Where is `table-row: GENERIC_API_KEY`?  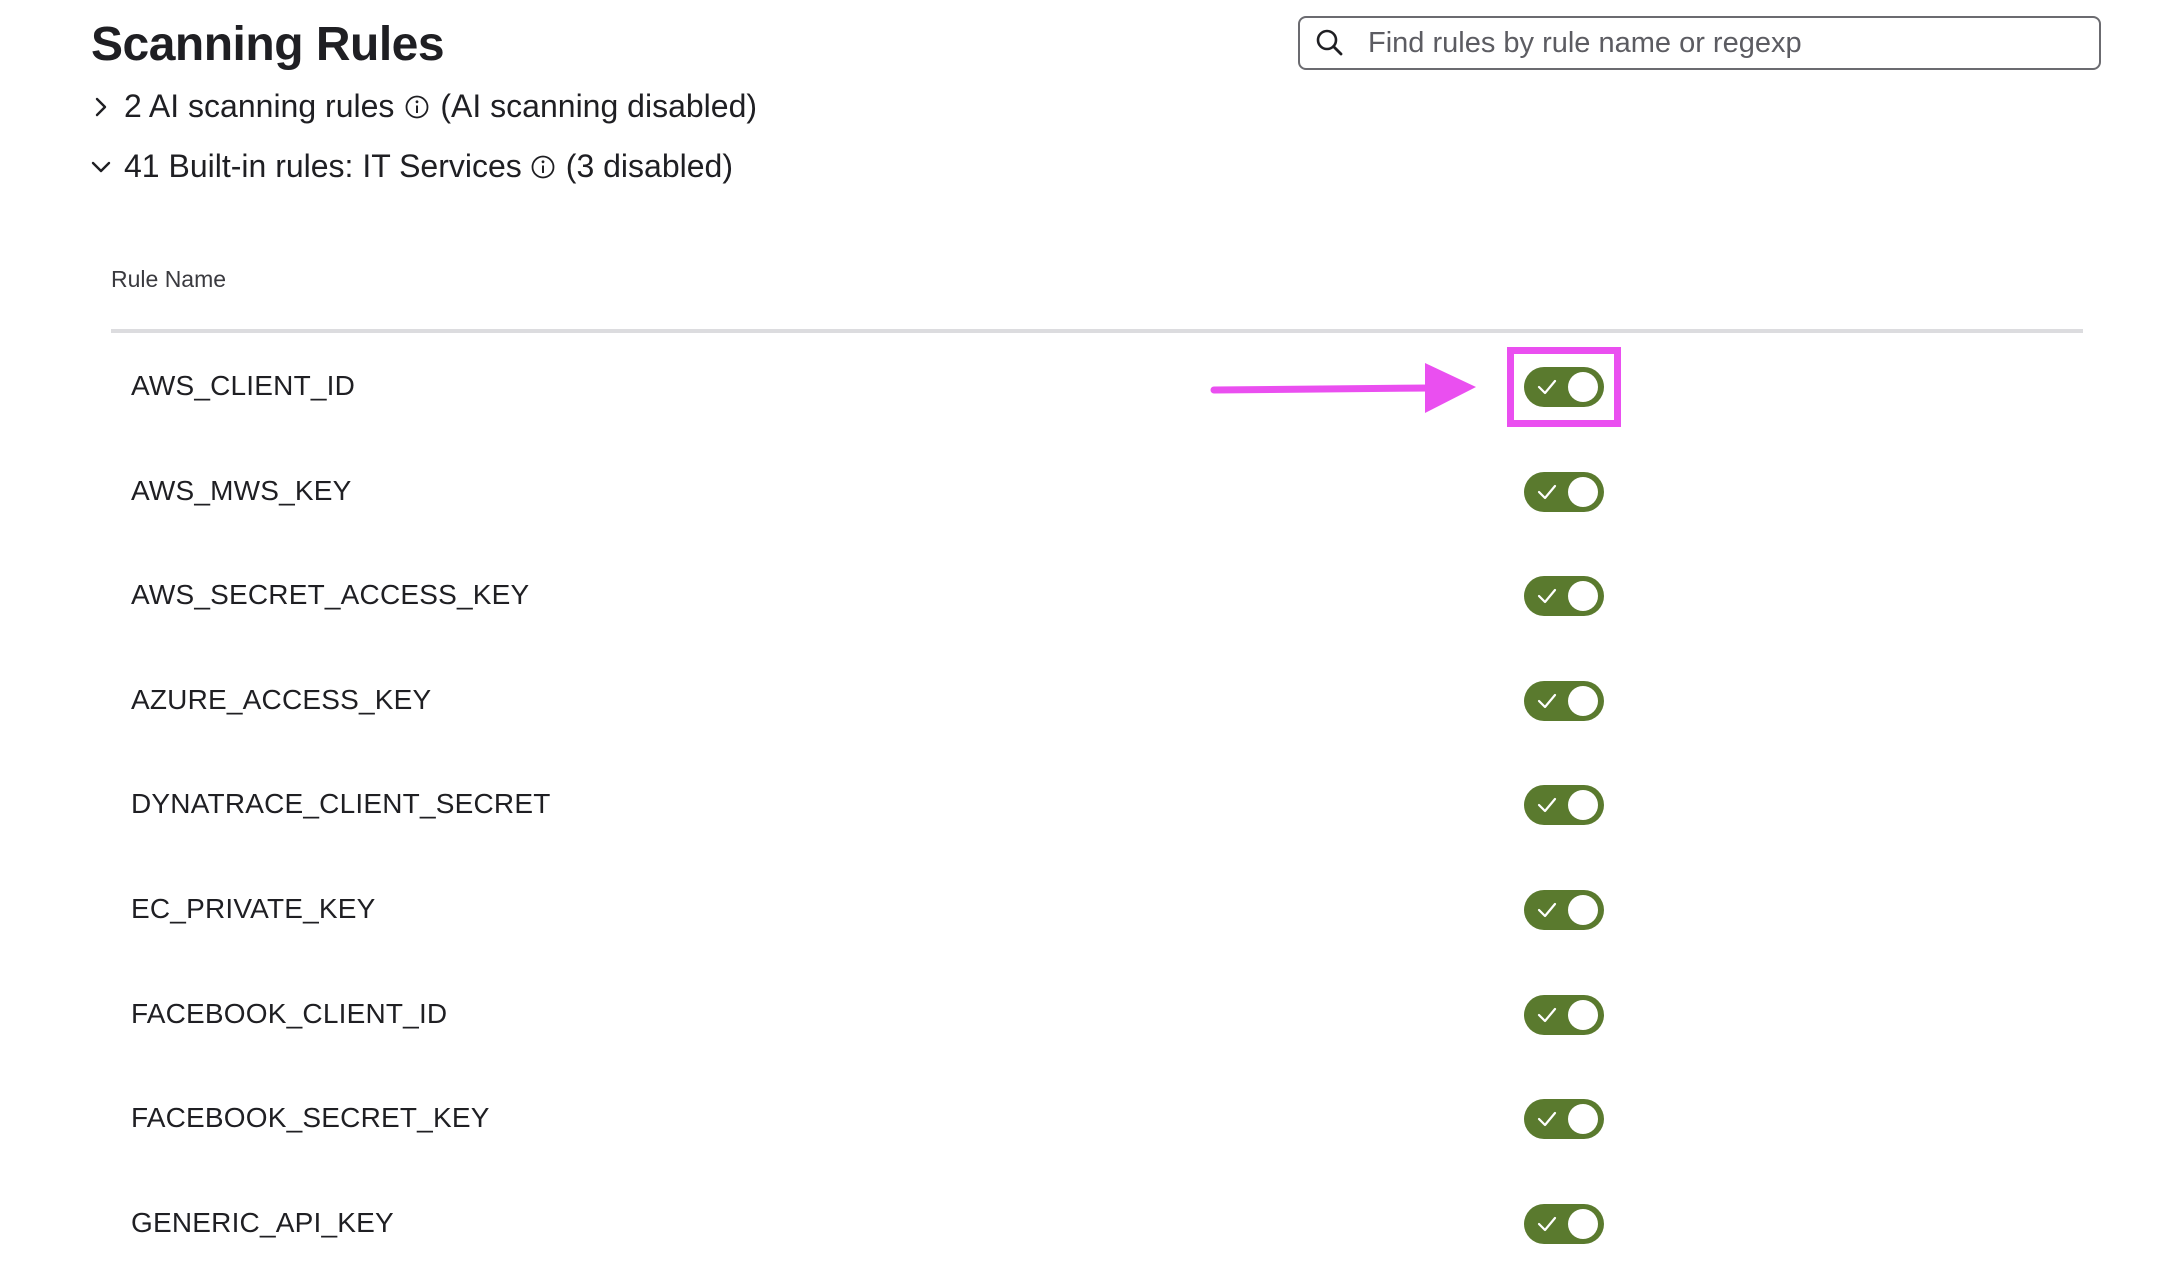
table-row: GENERIC_API_KEY is located at coordinates (1091, 1222).